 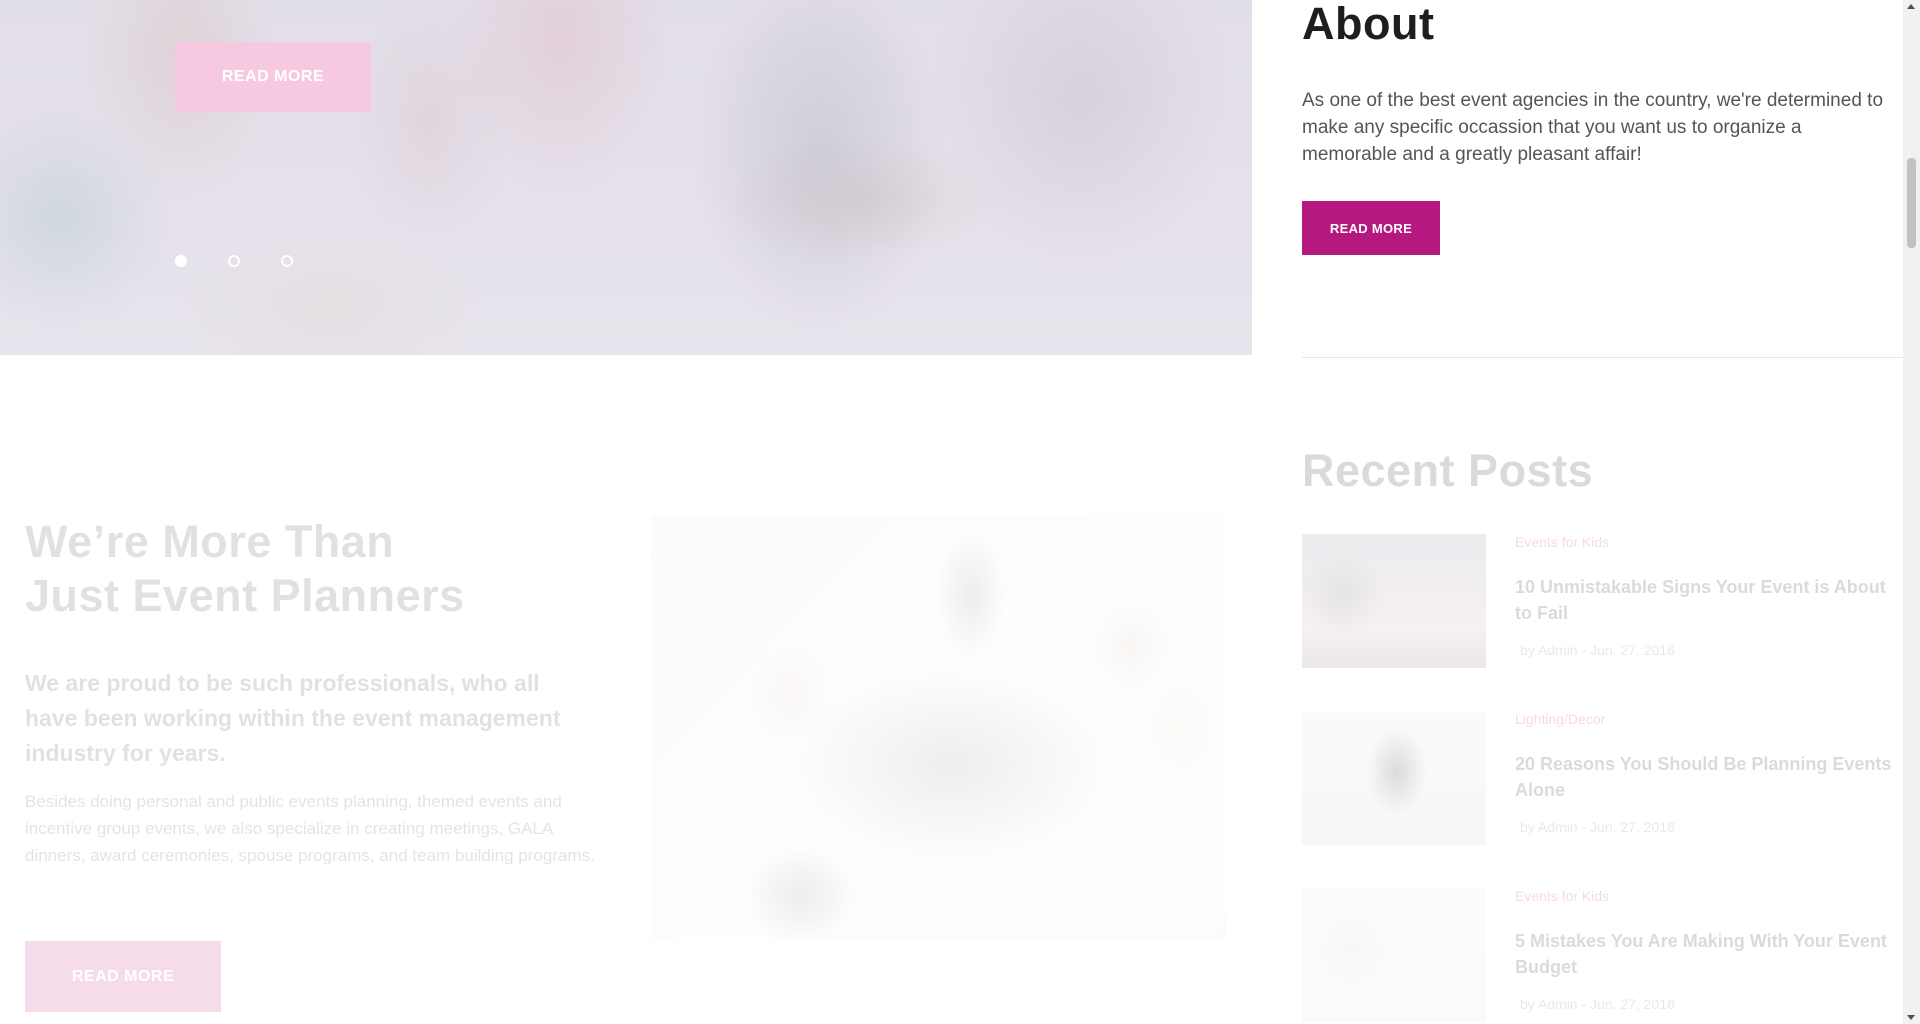 What do you see at coordinates (210, 541) in the screenshot?
I see `intro-heading-line1: We’re More Than` at bounding box center [210, 541].